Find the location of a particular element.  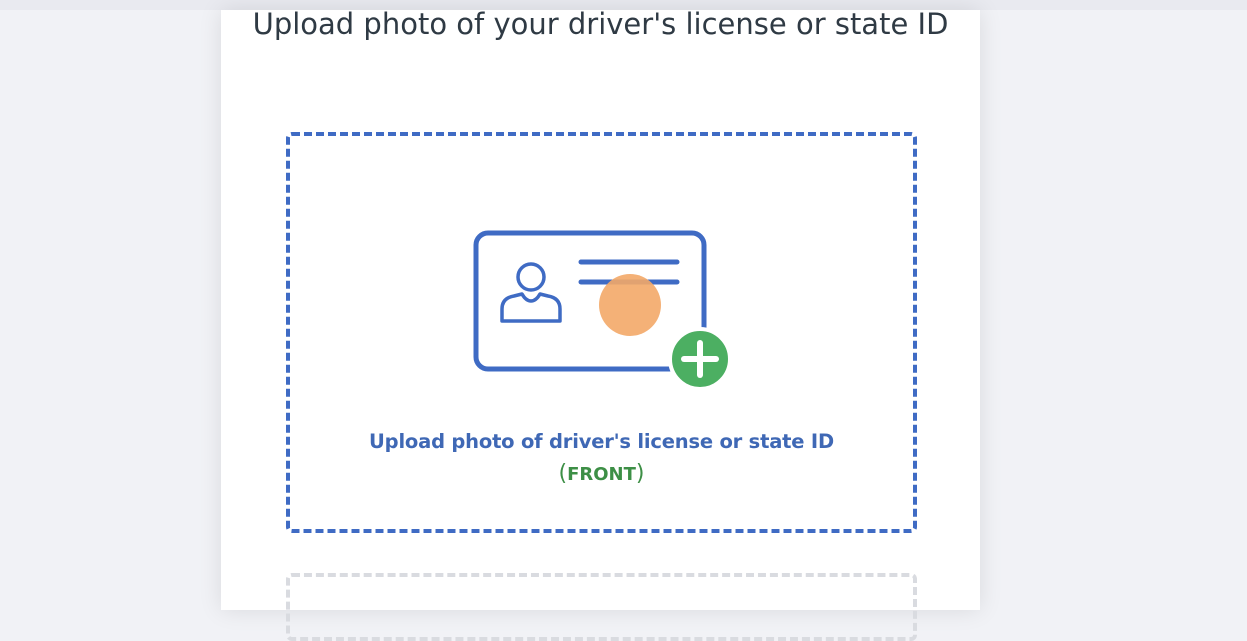

cursor-highlight is located at coordinates (630, 305).